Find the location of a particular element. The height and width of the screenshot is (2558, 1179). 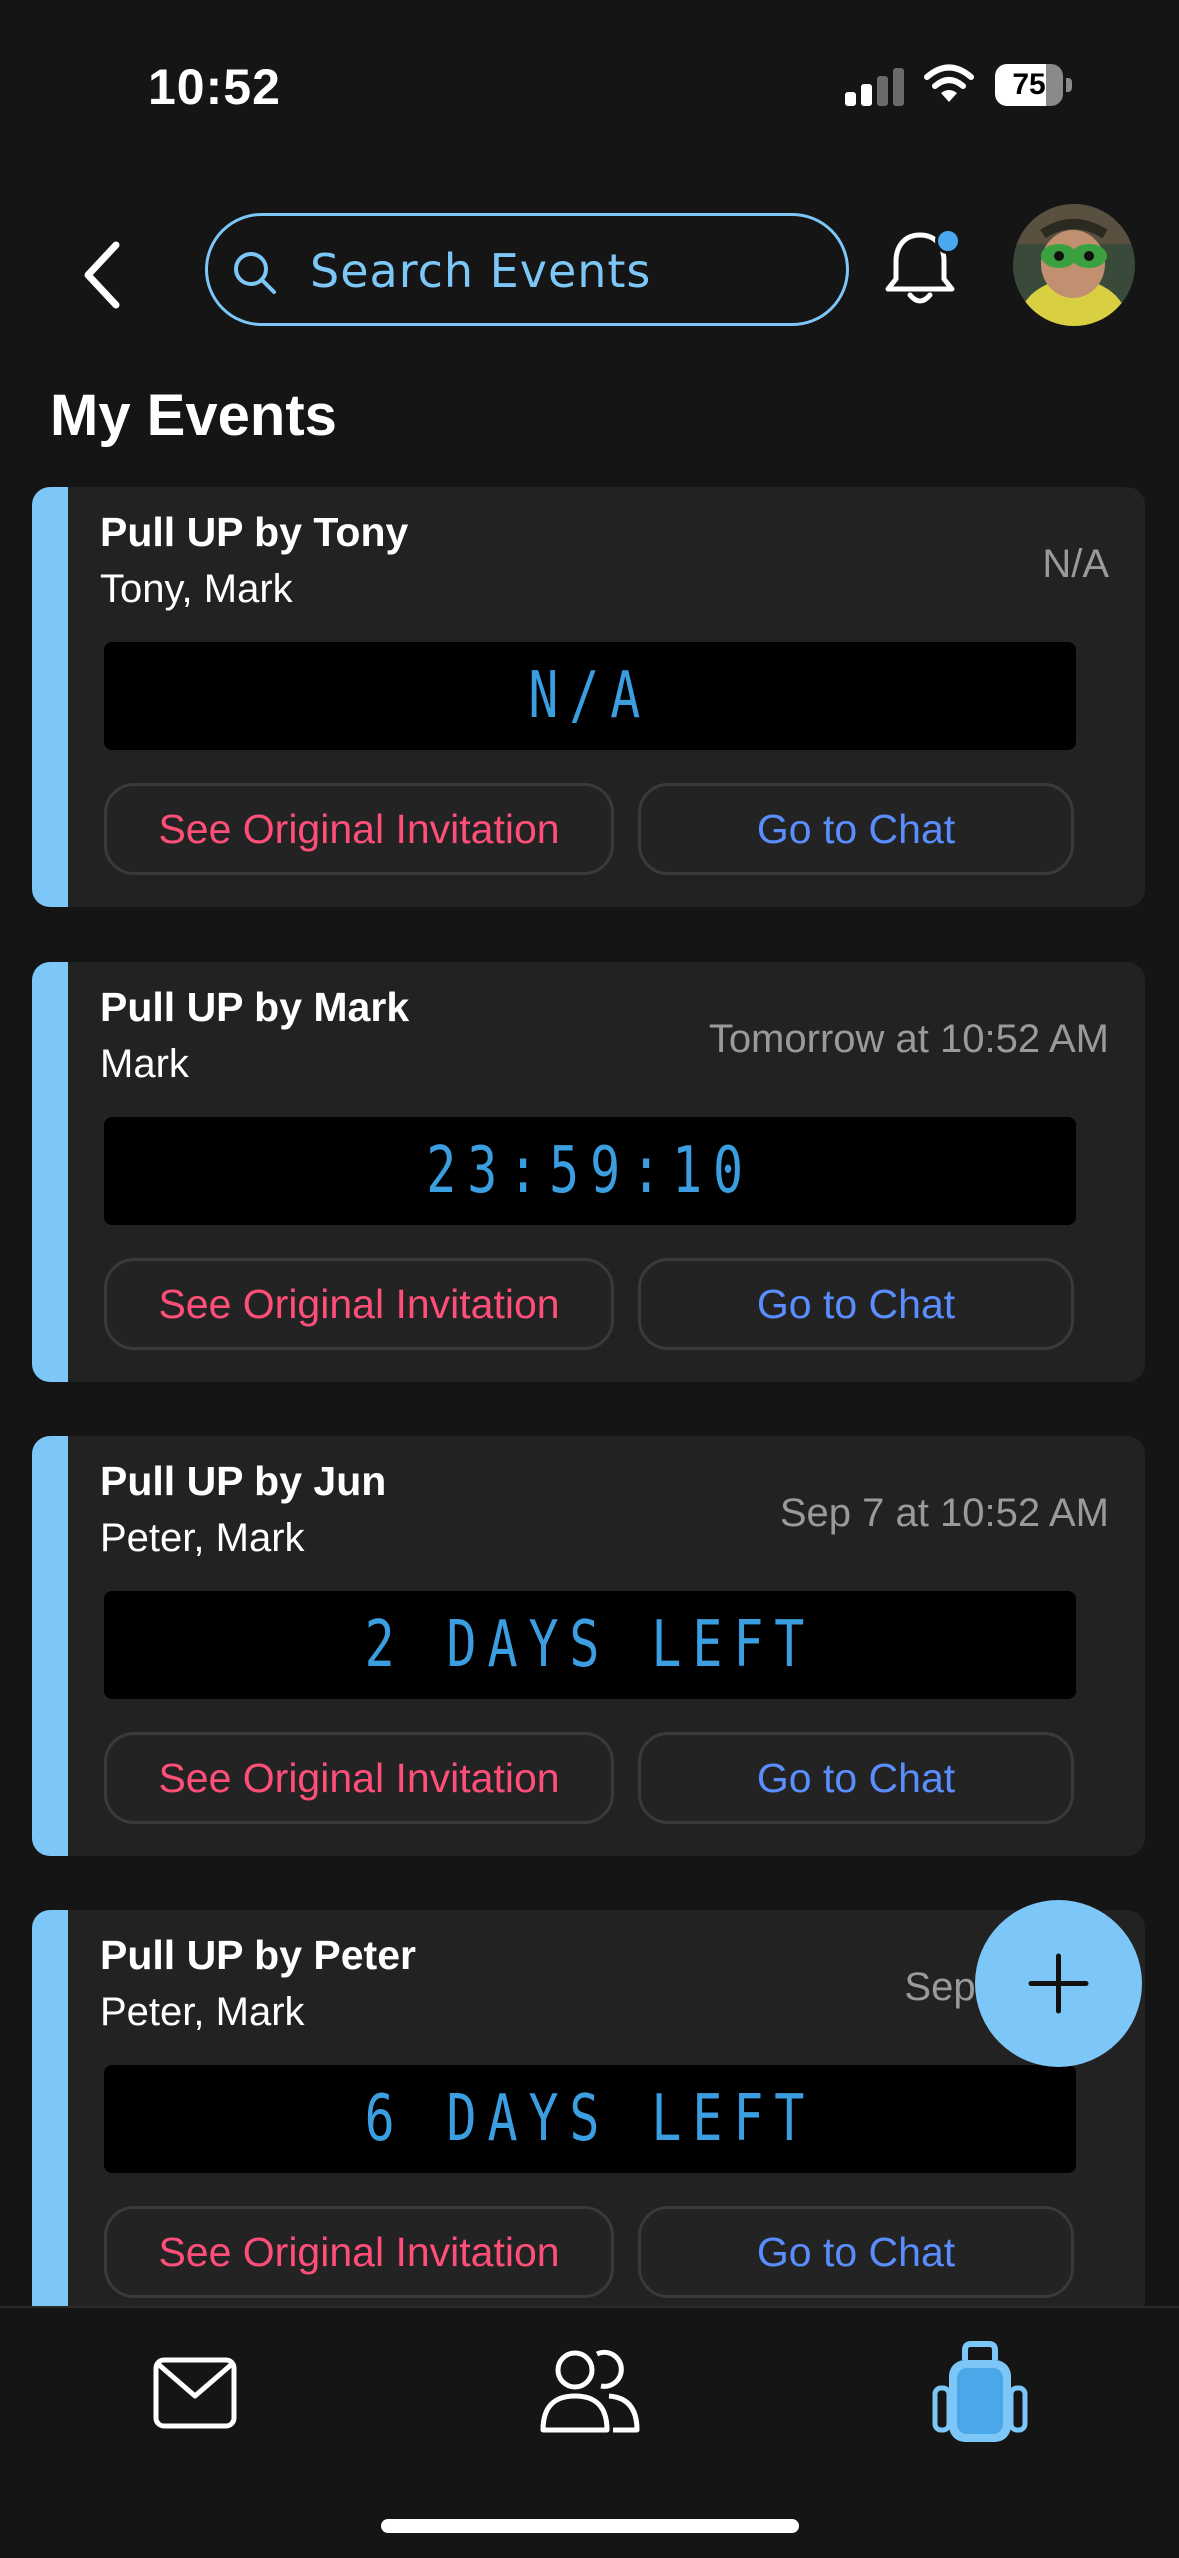

event-time: Tomorrow at 10:52 AM is located at coordinates (908, 1039).